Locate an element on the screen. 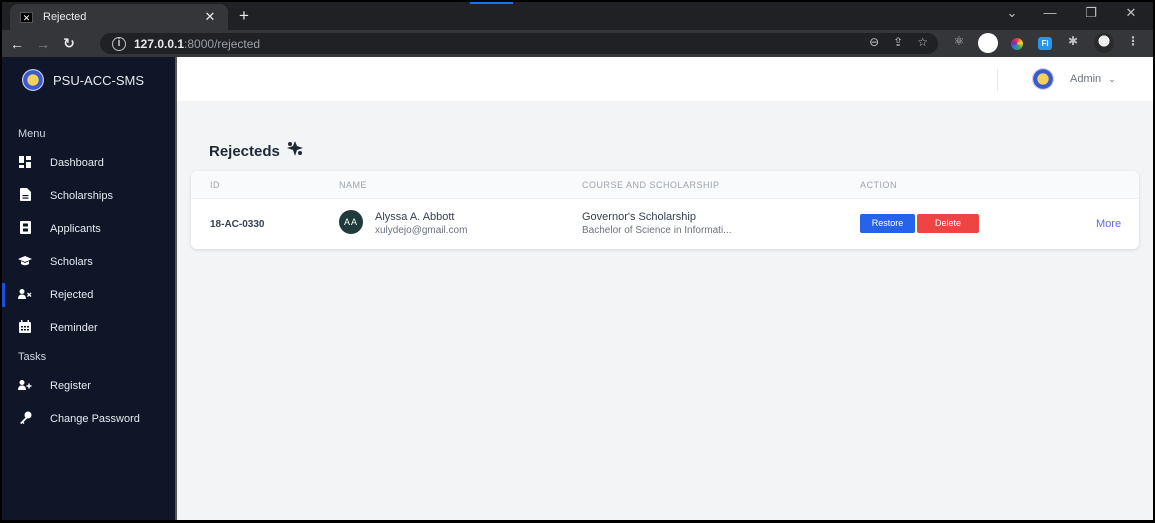 Image resolution: width=1155 pixels, height=523 pixels. tab-strip: ✕ Rejected ✕ + ⌄ — ❐ ✕ is located at coordinates (577, 16).